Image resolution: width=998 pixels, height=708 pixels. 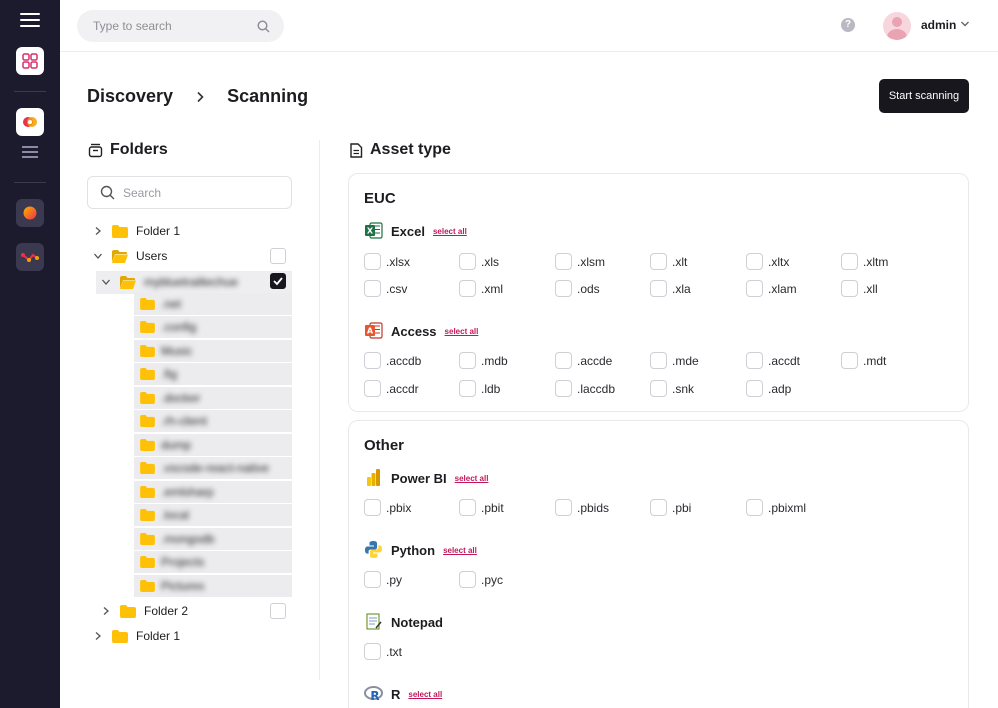 I want to click on access-icon: A, so click(x=374, y=331).